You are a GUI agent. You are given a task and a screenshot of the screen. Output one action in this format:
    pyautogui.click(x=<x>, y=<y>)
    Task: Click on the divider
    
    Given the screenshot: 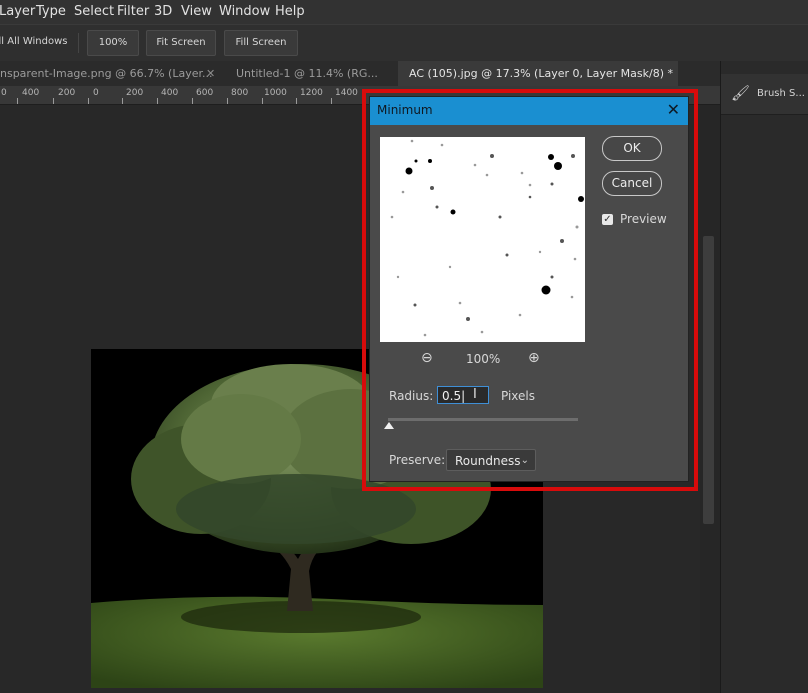 What is the action you would take?
    pyautogui.click(x=78, y=43)
    